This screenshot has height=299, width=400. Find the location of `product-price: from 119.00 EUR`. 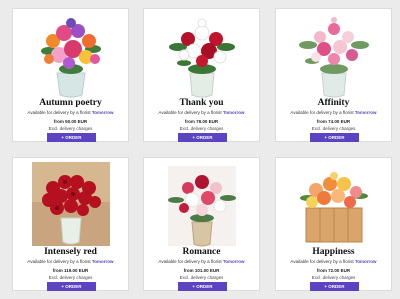

product-price: from 119.00 EUR is located at coordinates (70, 270).